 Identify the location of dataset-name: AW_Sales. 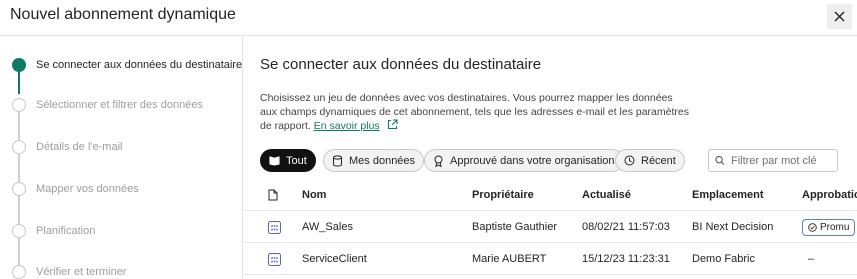
(382, 227).